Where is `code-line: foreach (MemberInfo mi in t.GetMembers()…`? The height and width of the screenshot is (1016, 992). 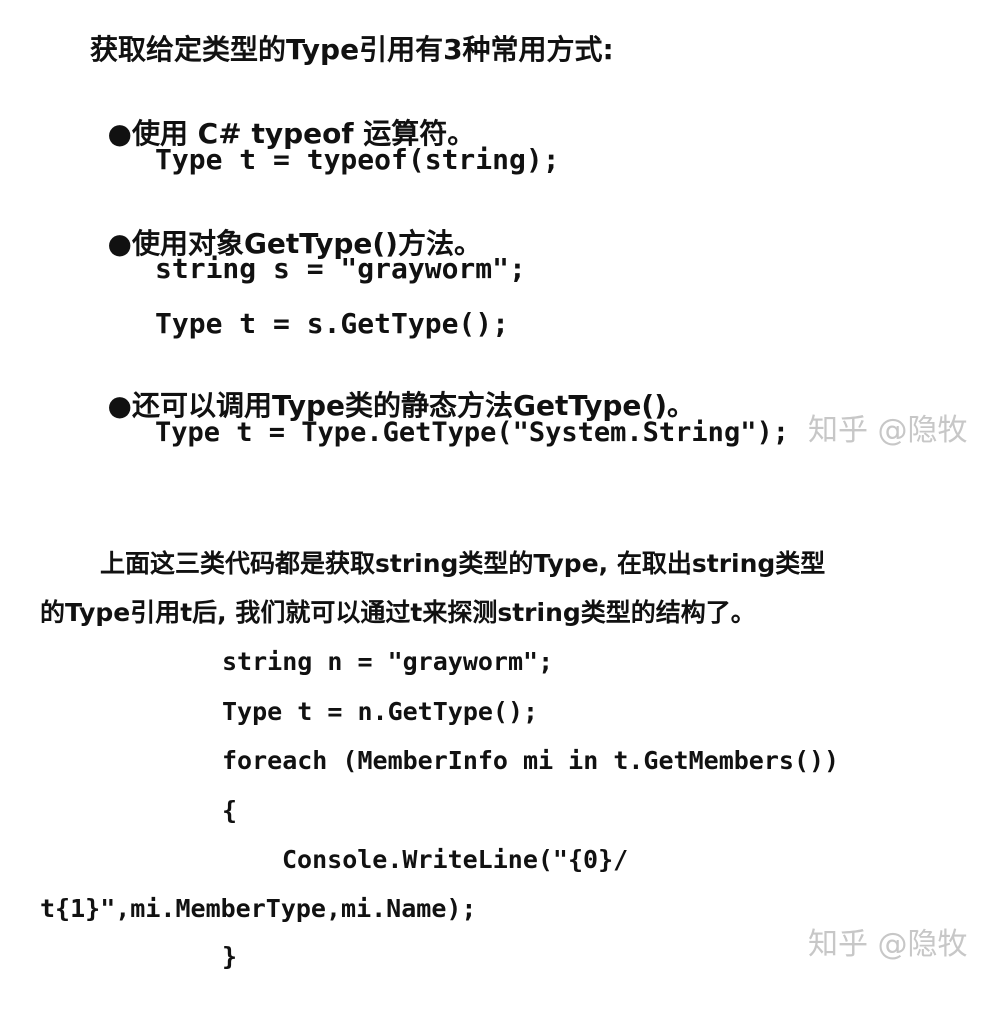
code-line: foreach (MemberInfo mi in t.GetMembers()… is located at coordinates (531, 760).